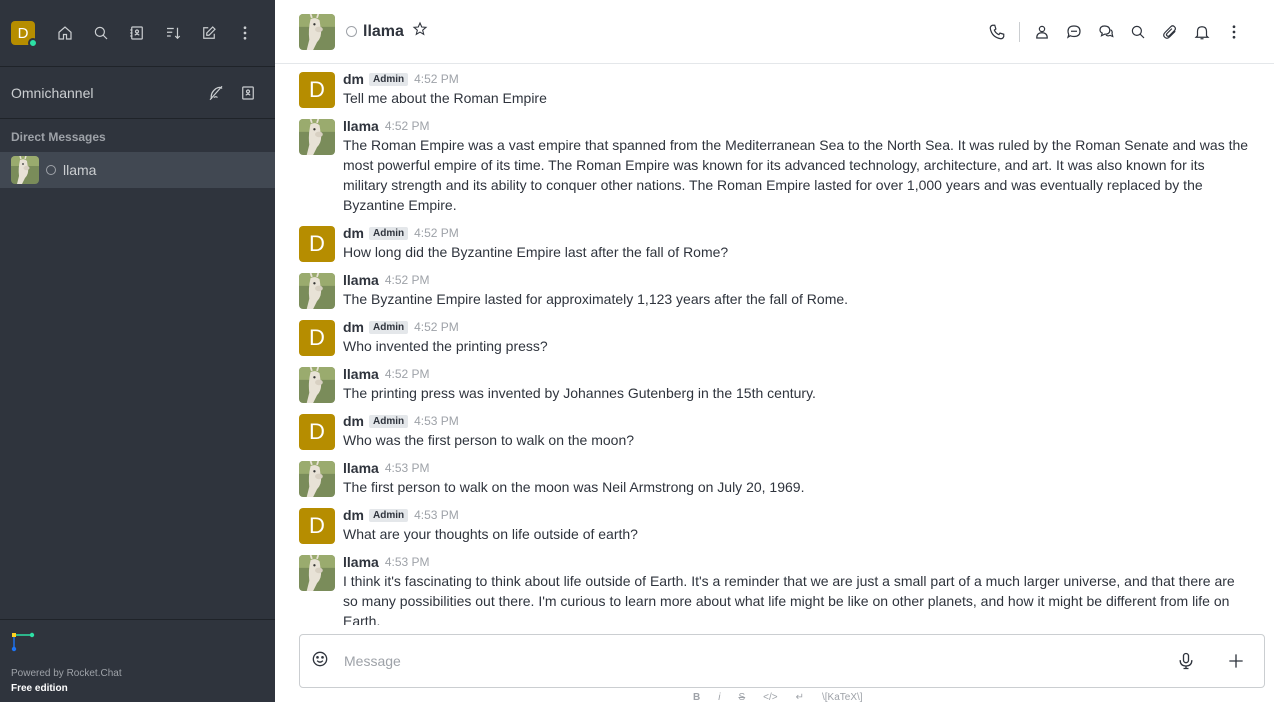 This screenshot has height=702, width=1274. I want to click on user-info-button, so click(1042, 32).